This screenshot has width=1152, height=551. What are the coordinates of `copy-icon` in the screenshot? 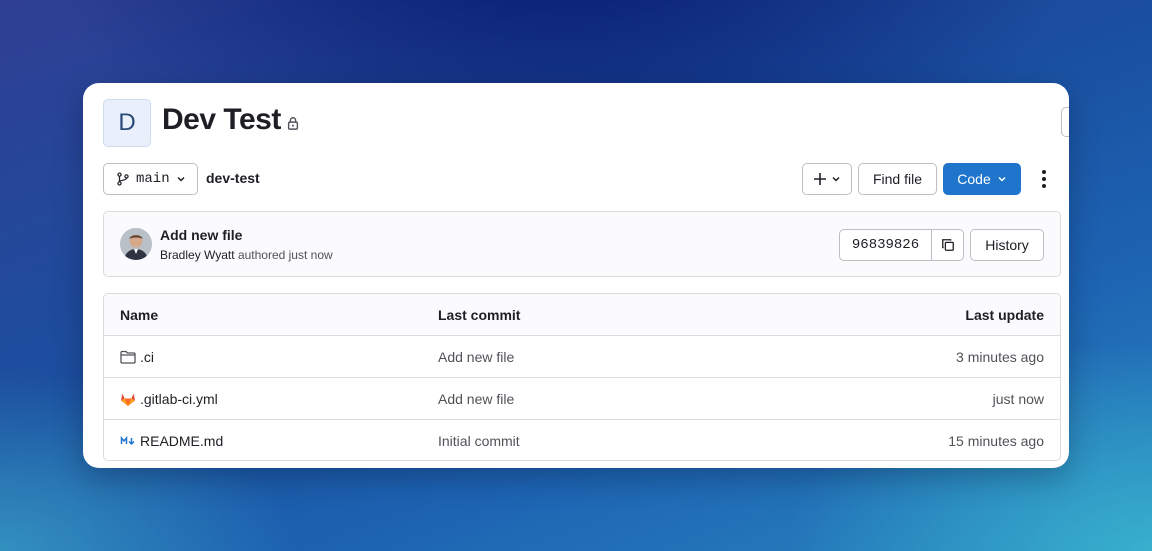 It's located at (947, 245).